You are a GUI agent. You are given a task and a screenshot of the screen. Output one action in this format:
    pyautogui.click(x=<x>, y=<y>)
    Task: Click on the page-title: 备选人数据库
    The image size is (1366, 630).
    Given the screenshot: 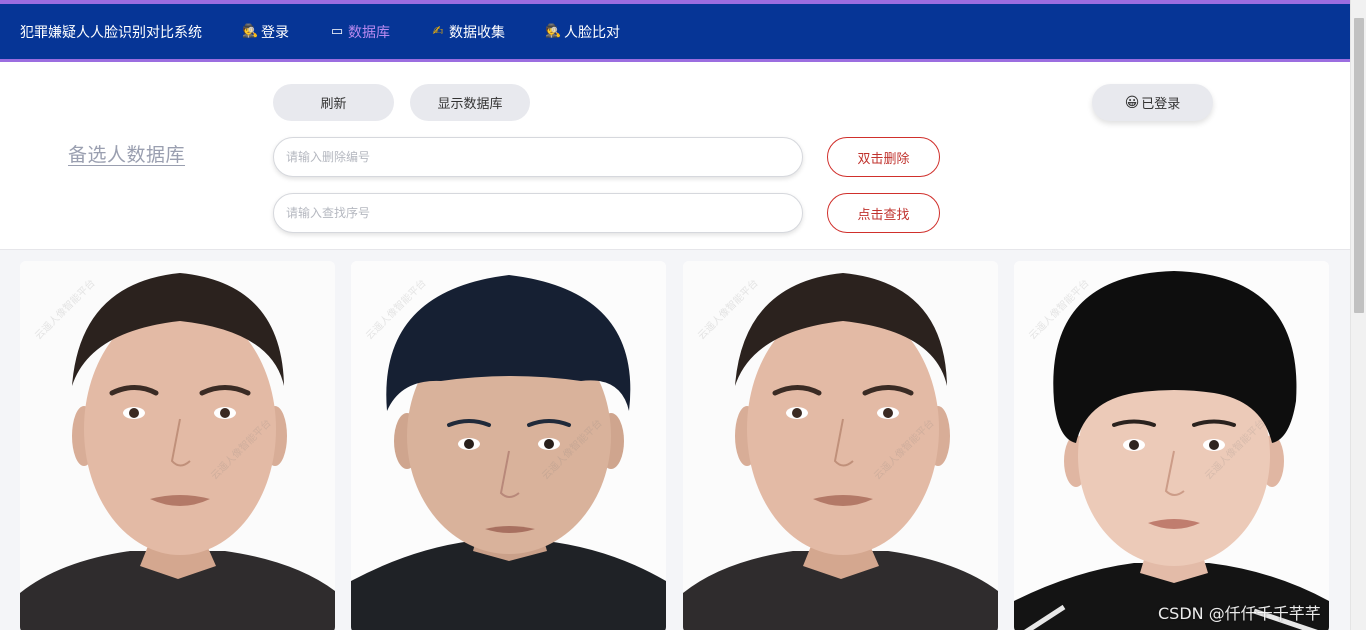 What is the action you would take?
    pyautogui.click(x=127, y=155)
    